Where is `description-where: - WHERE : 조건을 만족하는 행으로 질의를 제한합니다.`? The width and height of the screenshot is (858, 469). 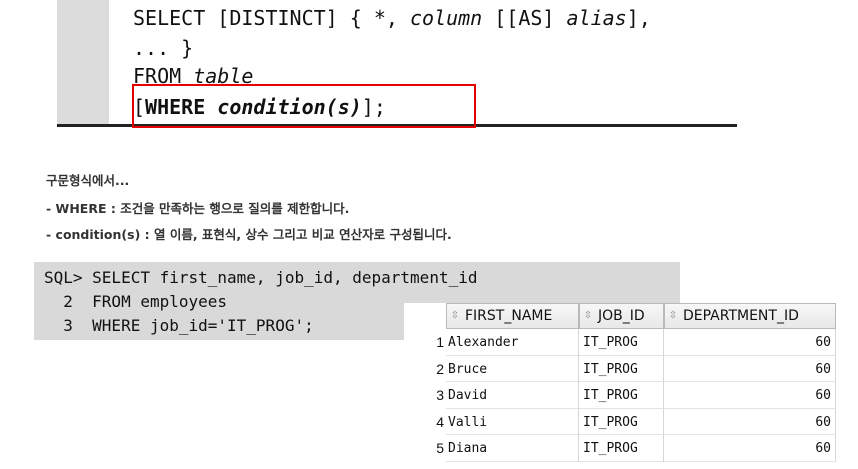 description-where: - WHERE : 조건을 만족하는 행으로 질의를 제한합니다. is located at coordinates (198, 208).